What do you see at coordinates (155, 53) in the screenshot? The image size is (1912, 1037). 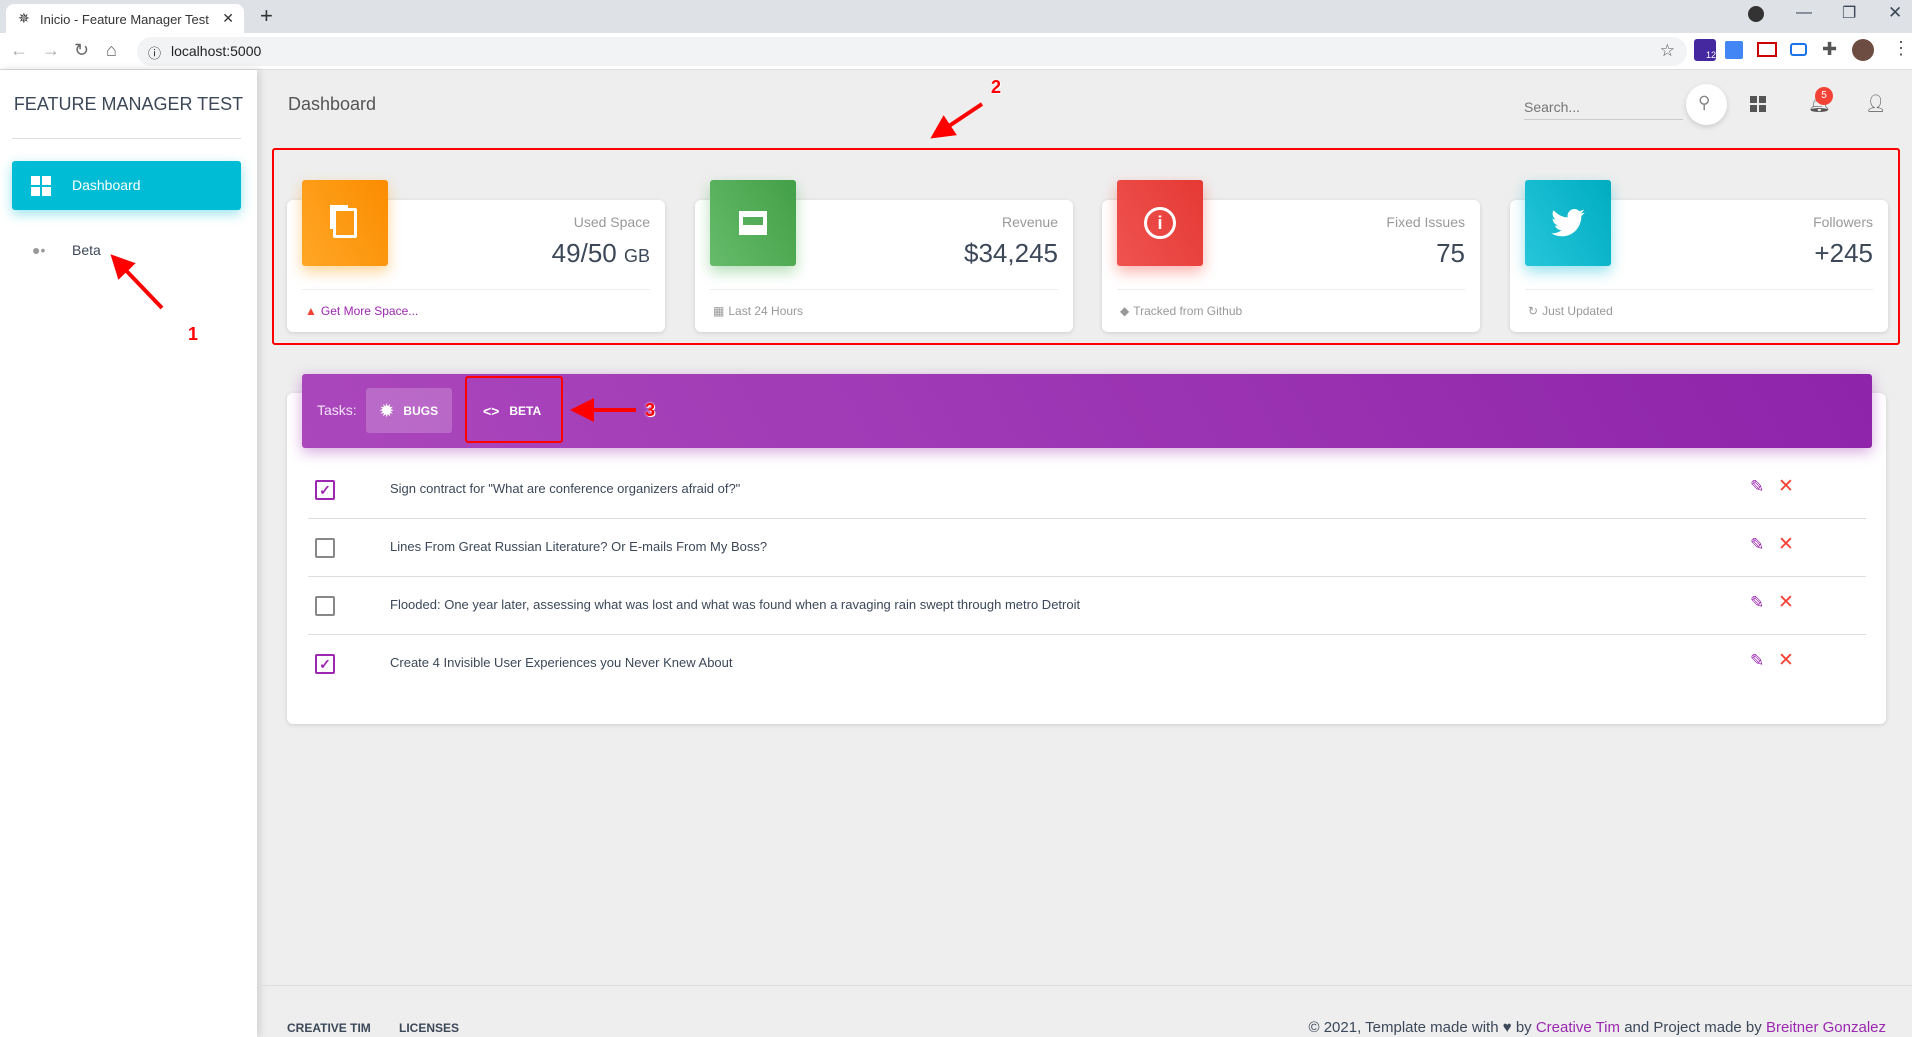 I see `info-icon: ⓘ` at bounding box center [155, 53].